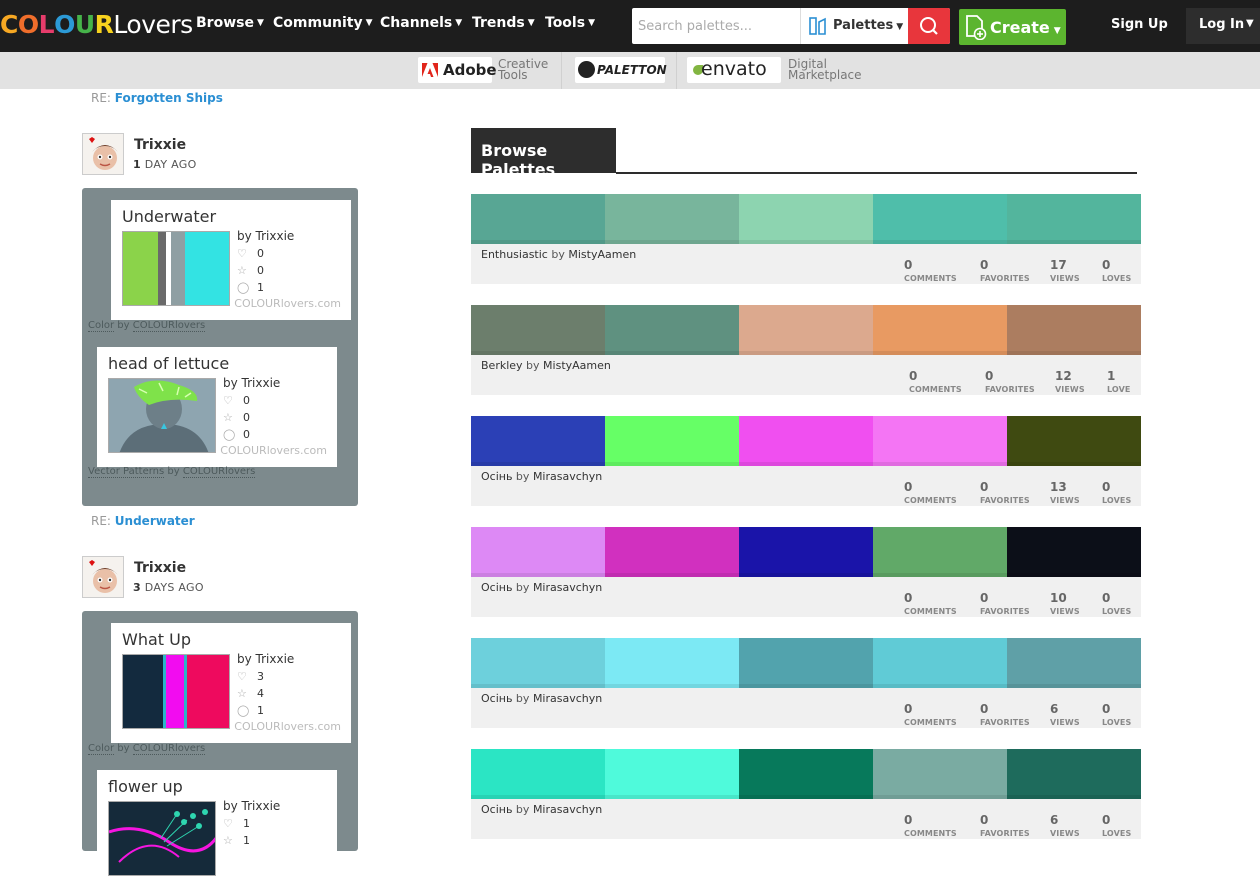 Image resolution: width=1260 pixels, height=890 pixels. What do you see at coordinates (217, 830) in the screenshot?
I see `pattern-card-flower-up: flower up by Trixxie ♡ 1 ☆ 1` at bounding box center [217, 830].